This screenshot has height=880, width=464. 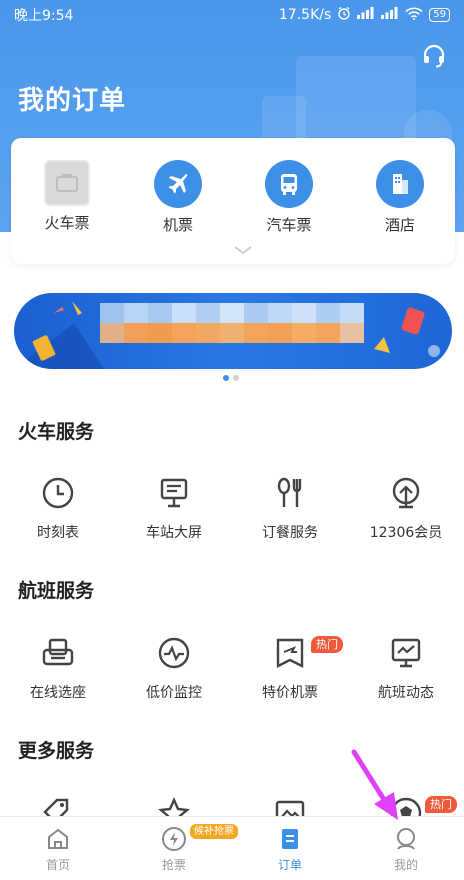 What do you see at coordinates (173, 865) in the screenshot?
I see `tab-label: 抢票` at bounding box center [173, 865].